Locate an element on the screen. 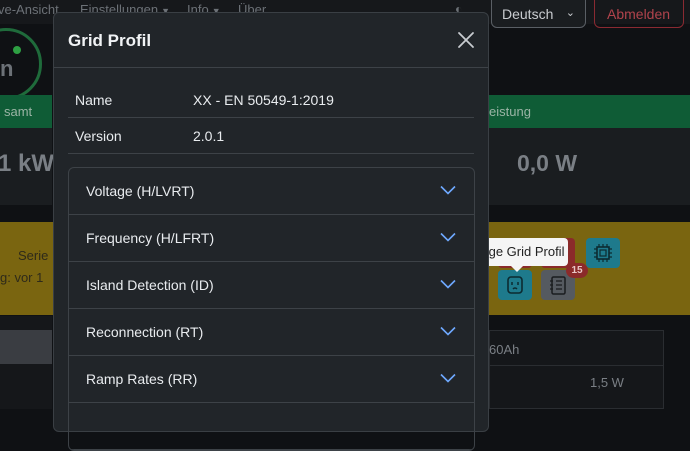 The image size is (690, 451). info-key: Name is located at coordinates (94, 100).